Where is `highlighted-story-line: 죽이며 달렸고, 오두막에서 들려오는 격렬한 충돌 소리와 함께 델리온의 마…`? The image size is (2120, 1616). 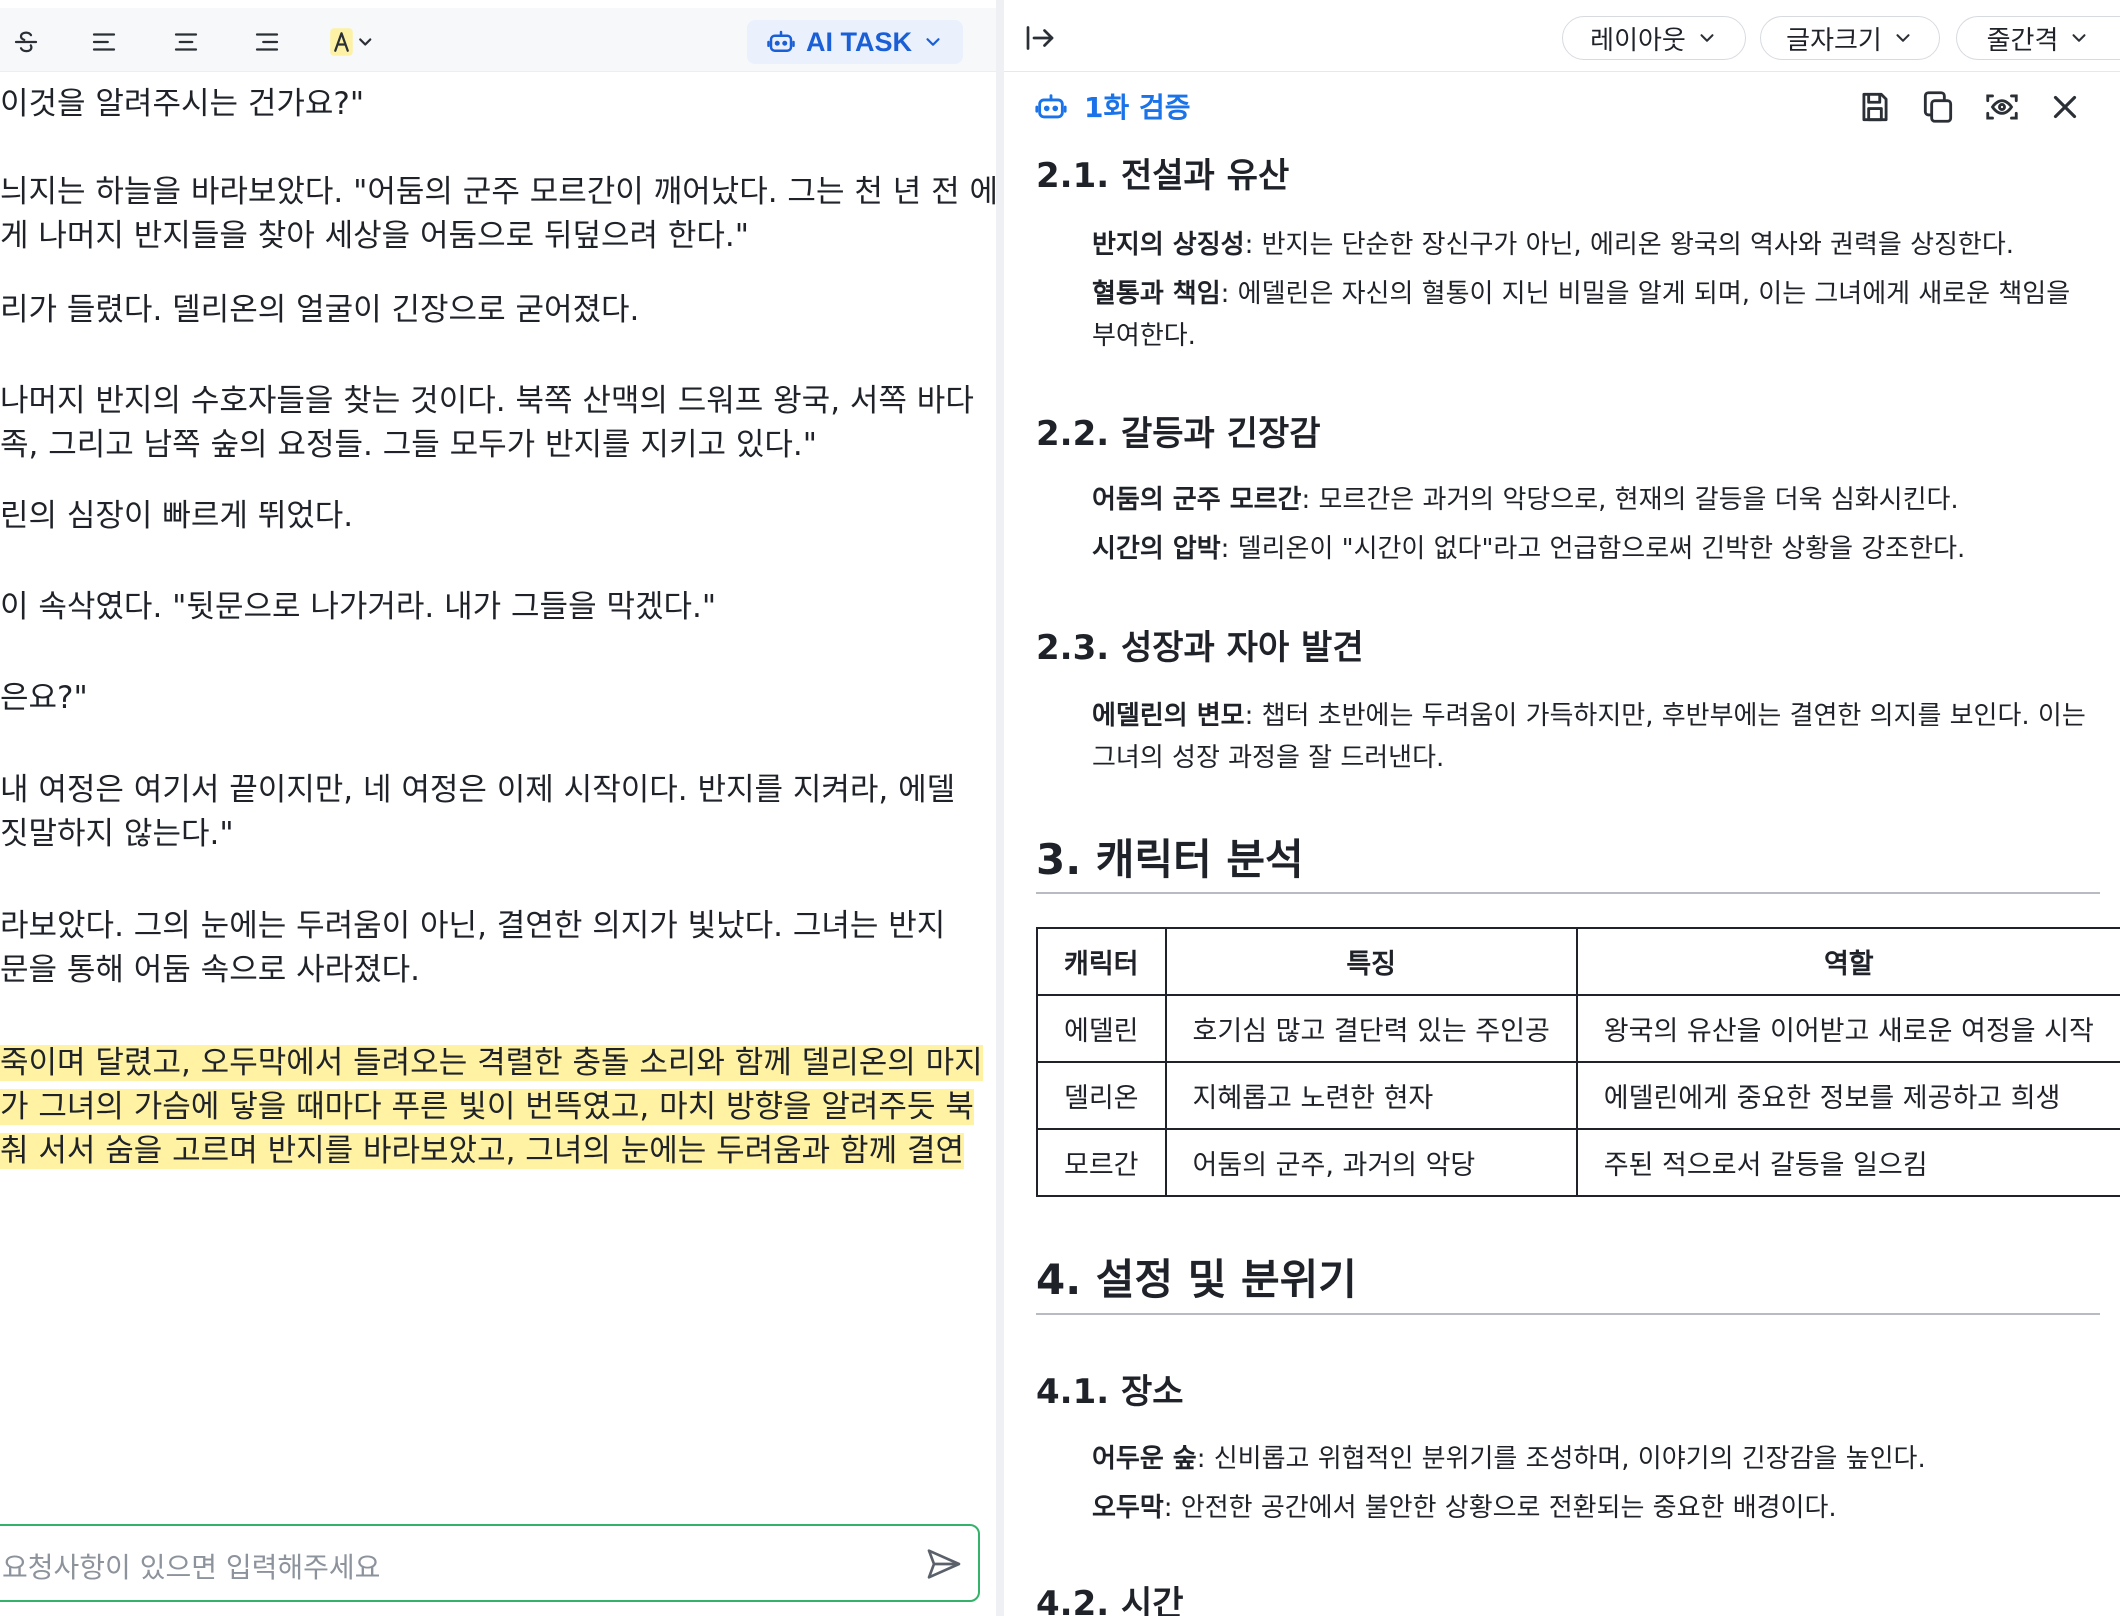
highlighted-story-line: 죽이며 달렸고, 오두막에서 들려오는 격렬한 충돌 소리와 함께 델리온의 마… is located at coordinates (491, 1063).